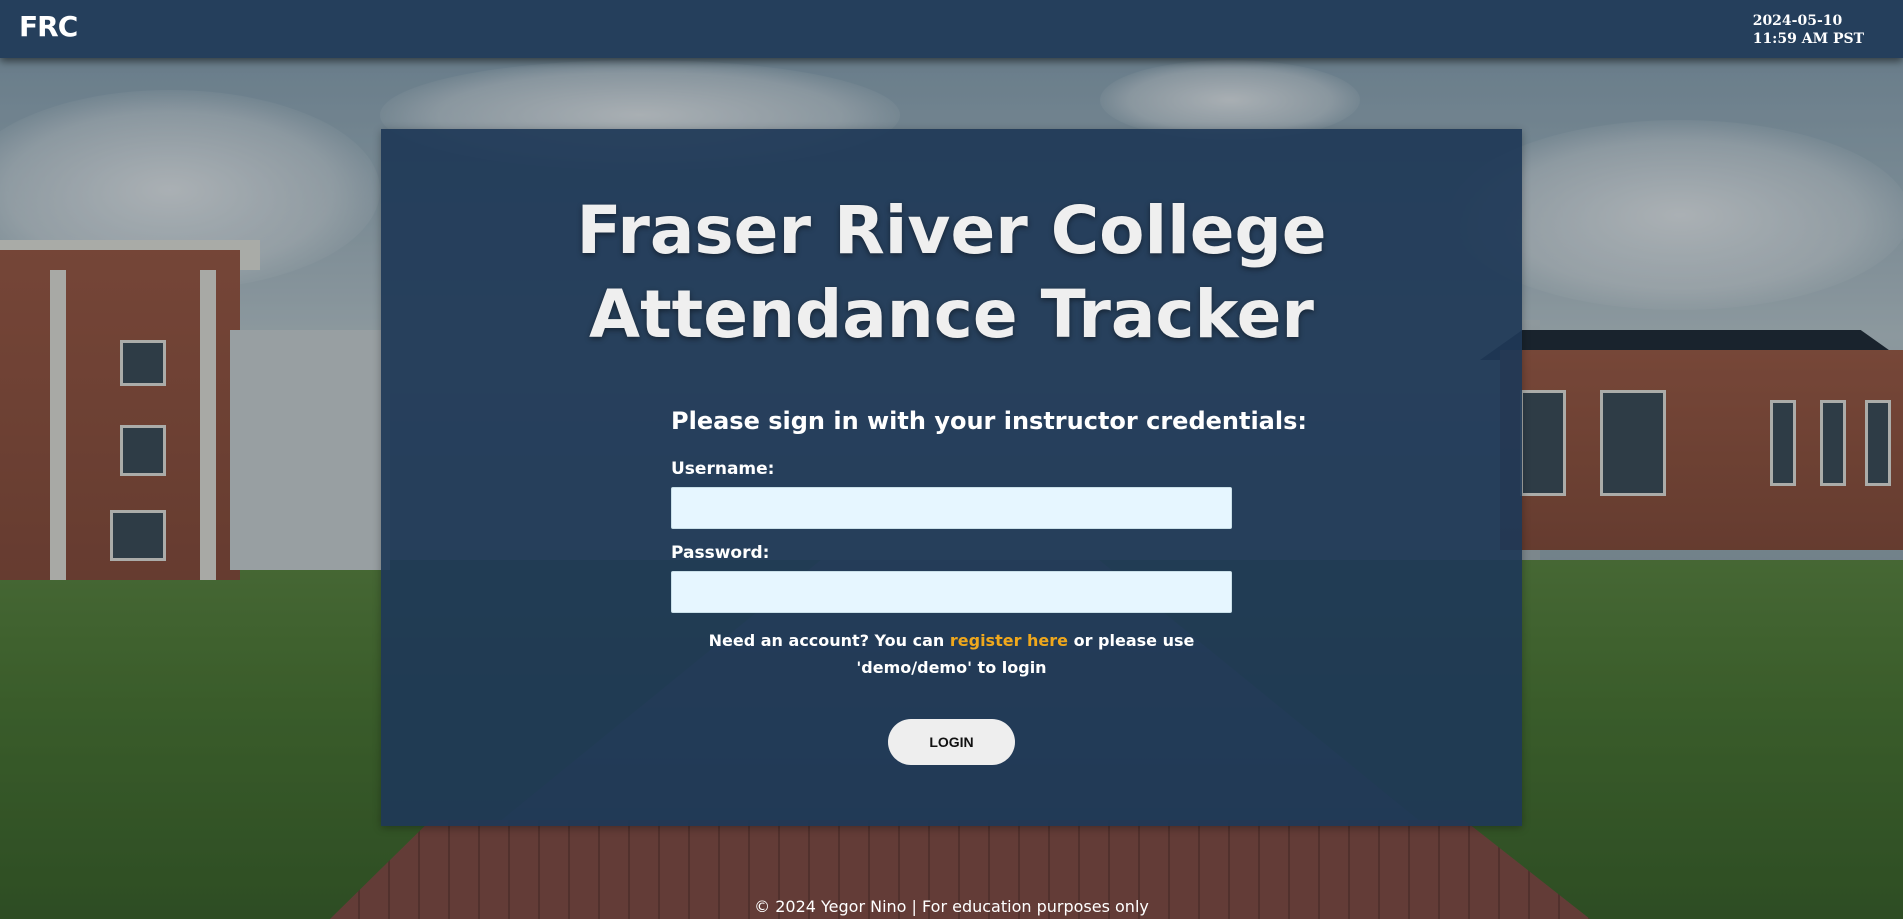 The height and width of the screenshot is (919, 1903). I want to click on frc-logo: FRC, so click(48, 26).